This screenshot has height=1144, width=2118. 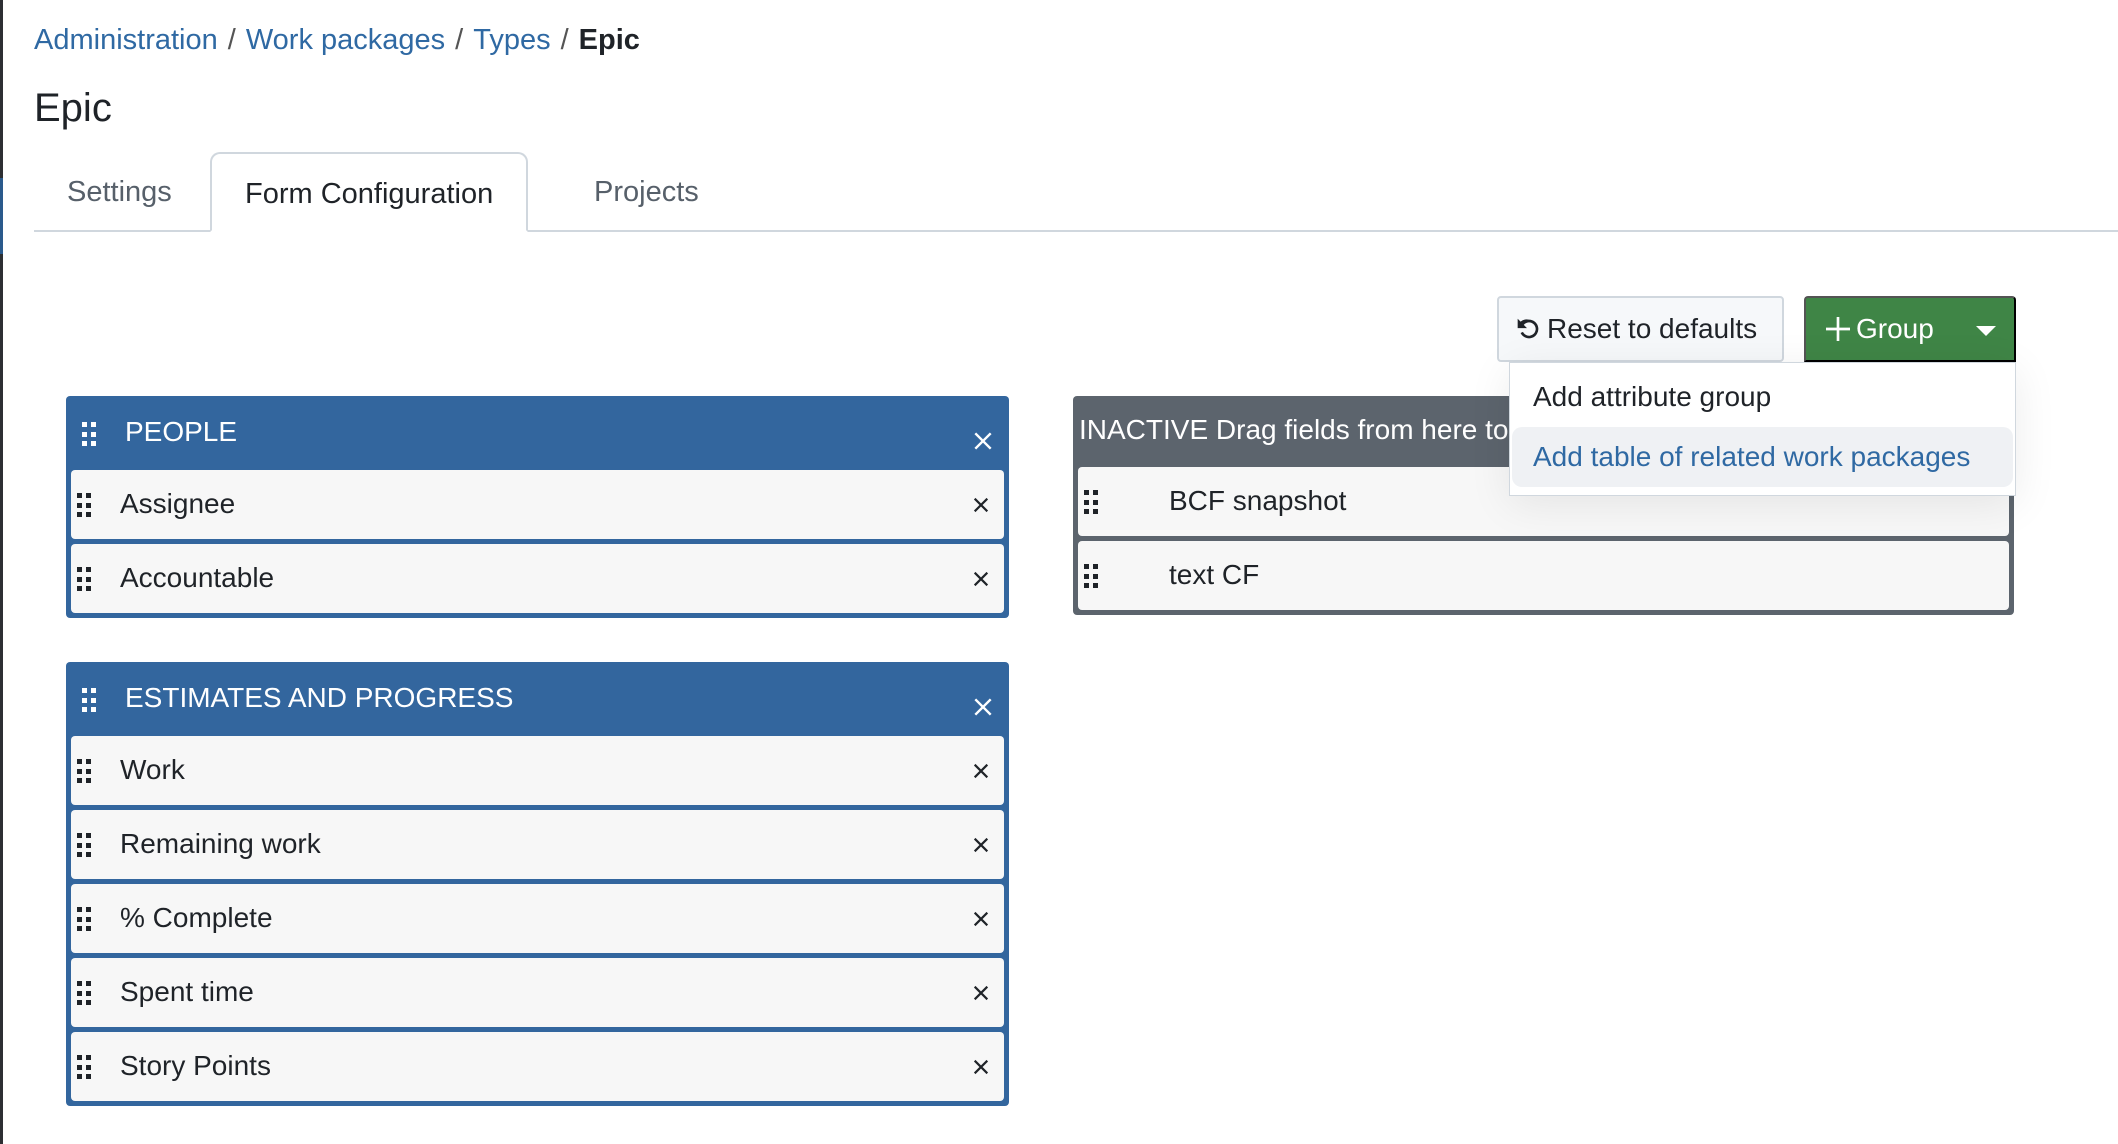 I want to click on attribute-group-people: PEOPLE Assignee Accountable, so click(x=537, y=507).